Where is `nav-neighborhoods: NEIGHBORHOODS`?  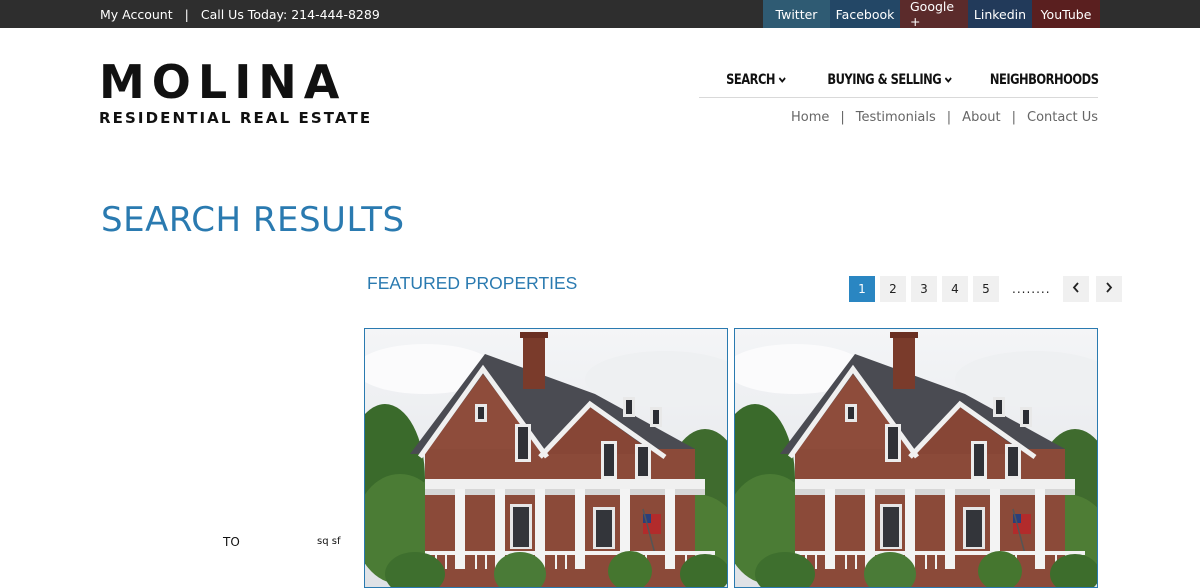
nav-neighborhoods: NEIGHBORHOODS is located at coordinates (1043, 80).